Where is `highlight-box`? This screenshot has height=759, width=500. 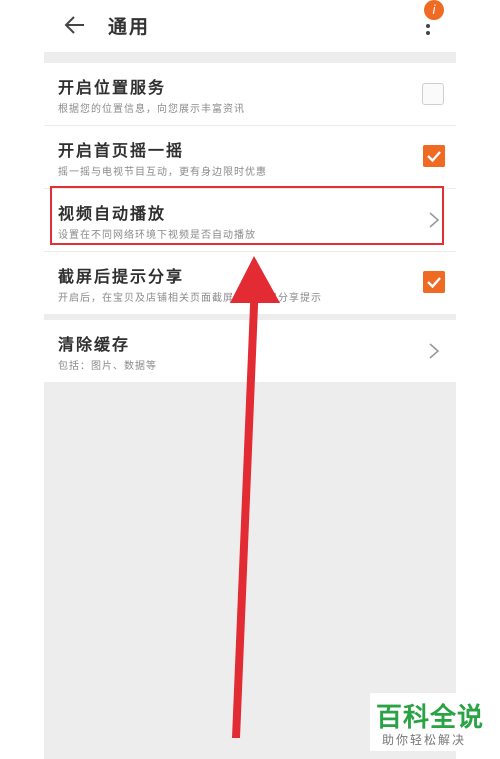
highlight-box is located at coordinates (247, 215).